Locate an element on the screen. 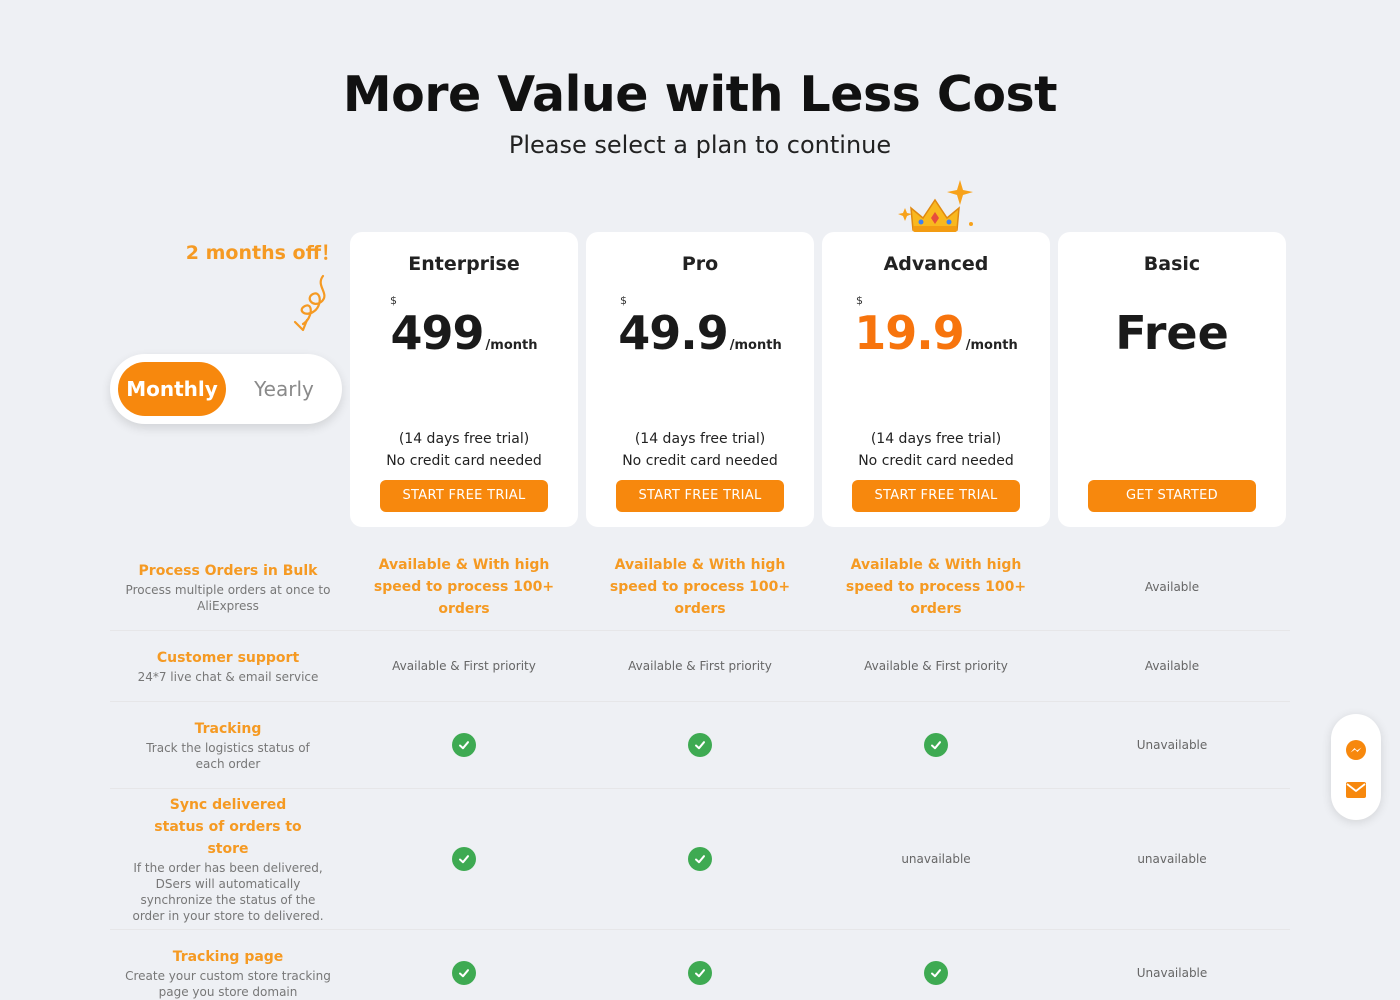 The height and width of the screenshot is (1000, 1400). mail-icon is located at coordinates (1356, 790).